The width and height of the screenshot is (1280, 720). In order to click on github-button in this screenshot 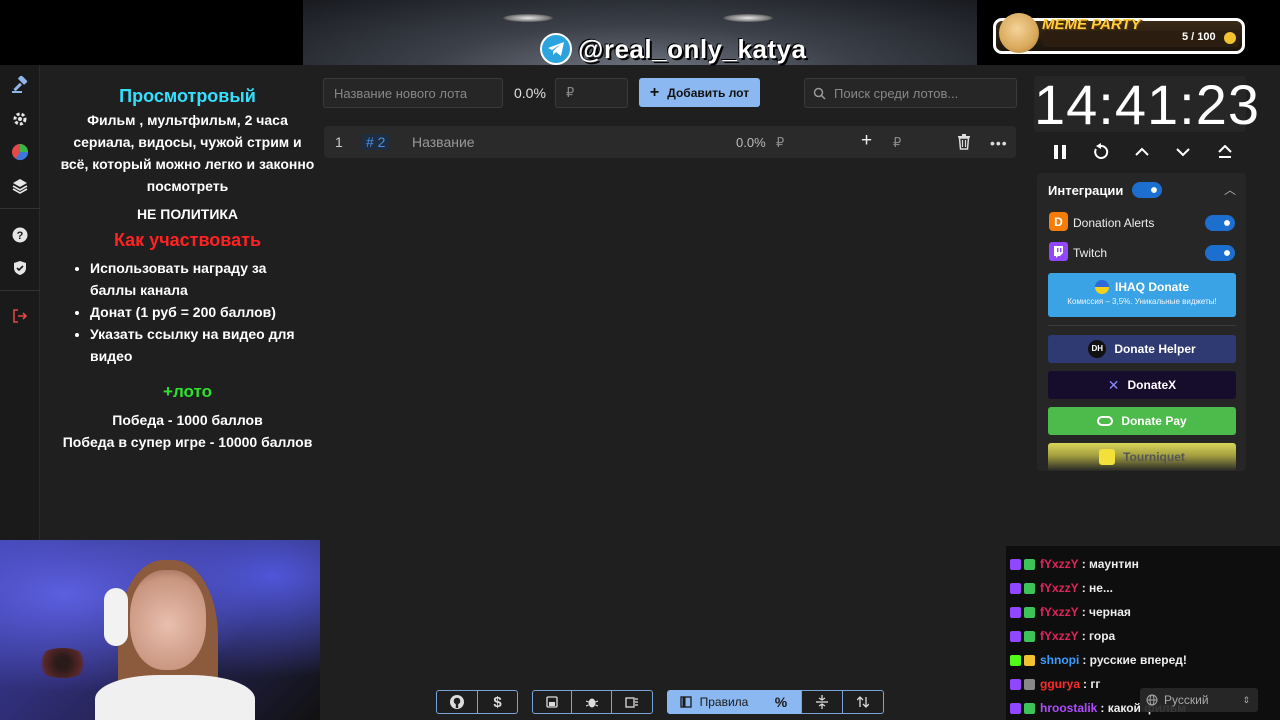, I will do `click(457, 702)`.